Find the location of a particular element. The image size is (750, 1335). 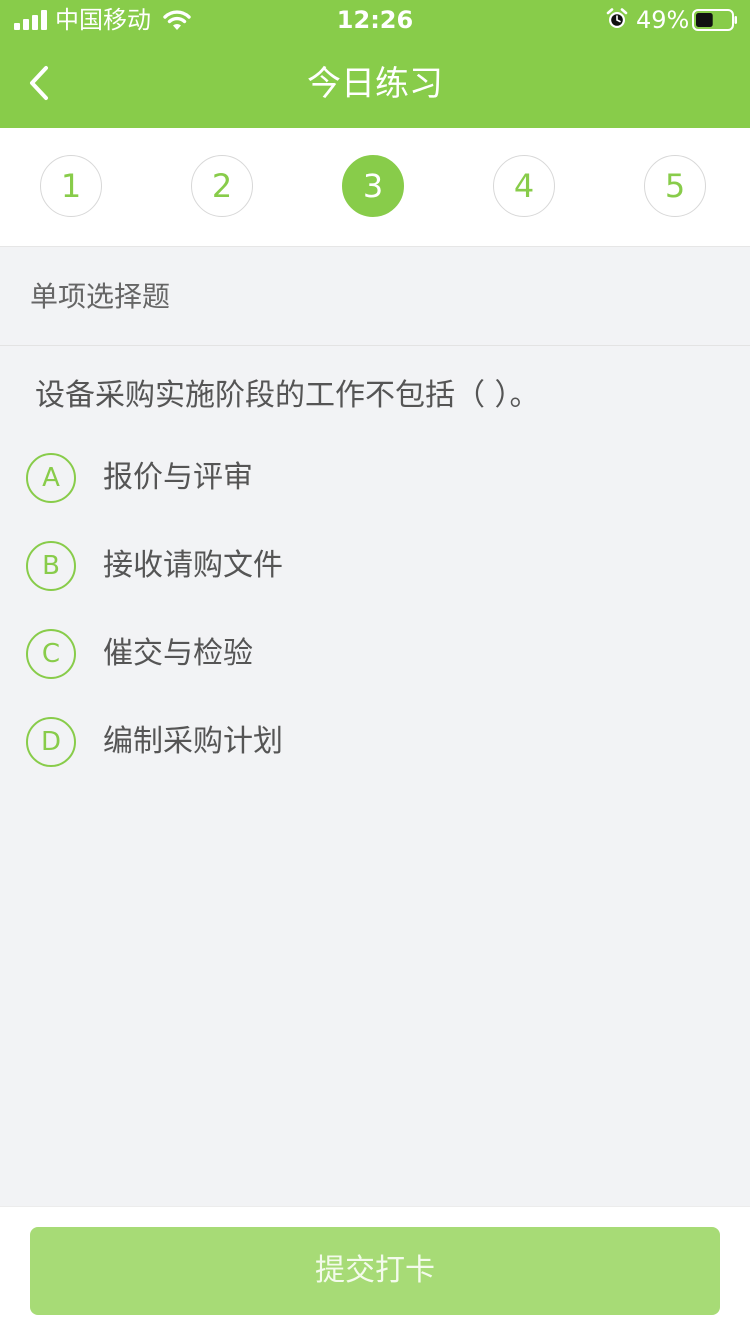

option-label: 催交与检验 is located at coordinates (178, 653).